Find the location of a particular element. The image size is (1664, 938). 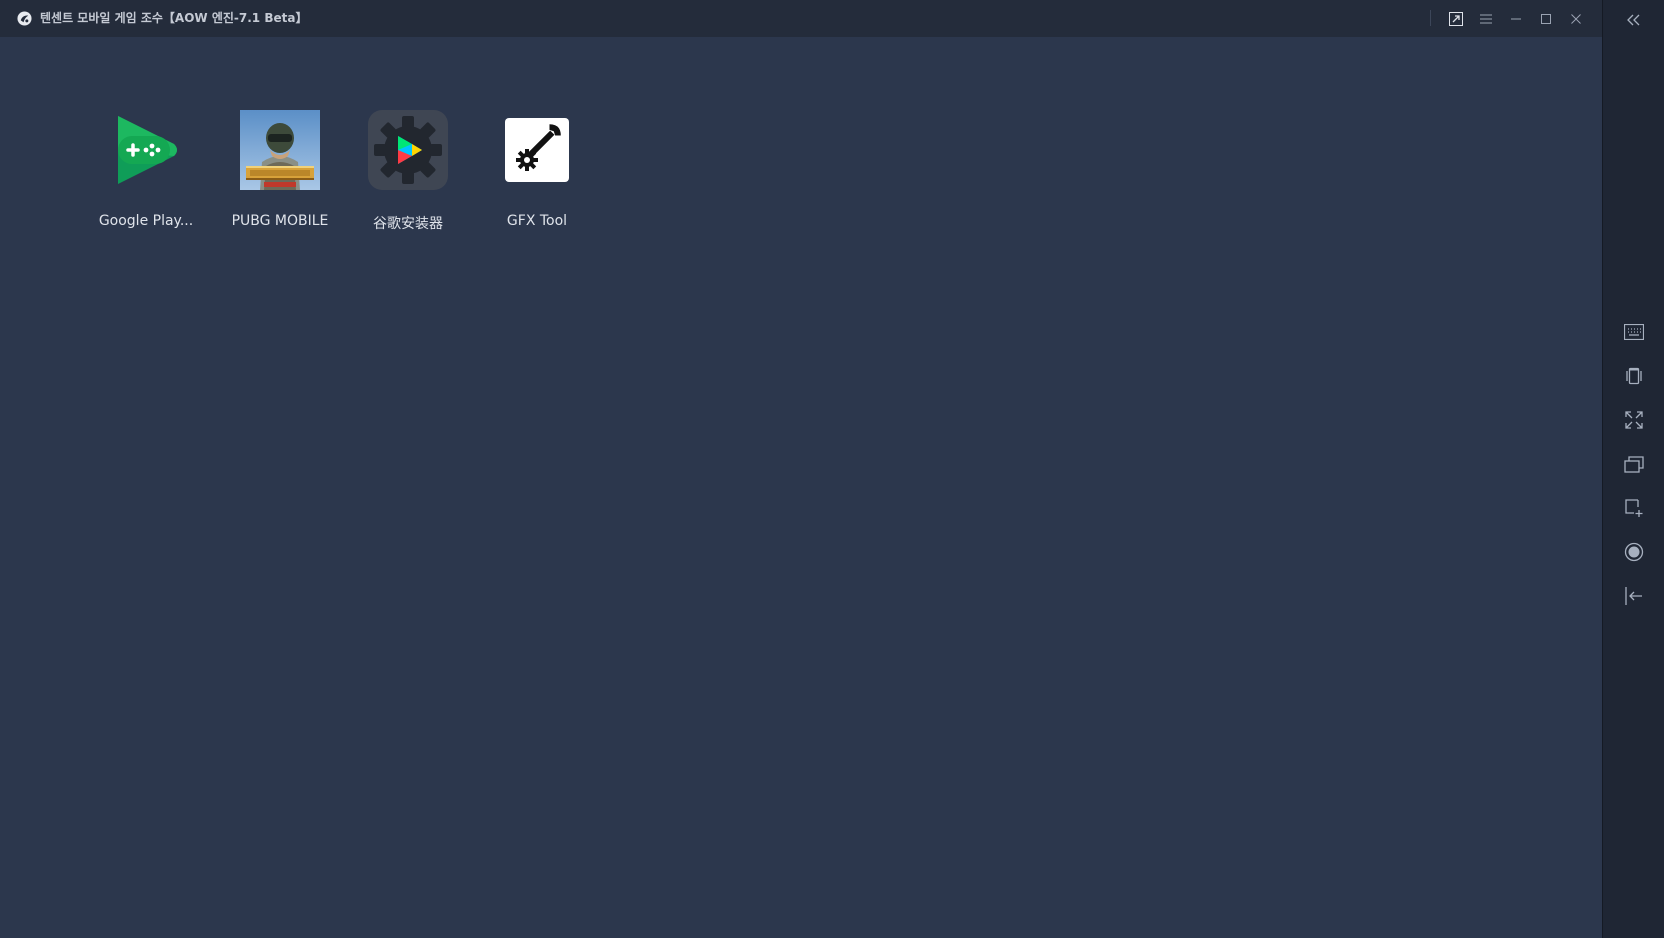

record-icon is located at coordinates (1634, 552).